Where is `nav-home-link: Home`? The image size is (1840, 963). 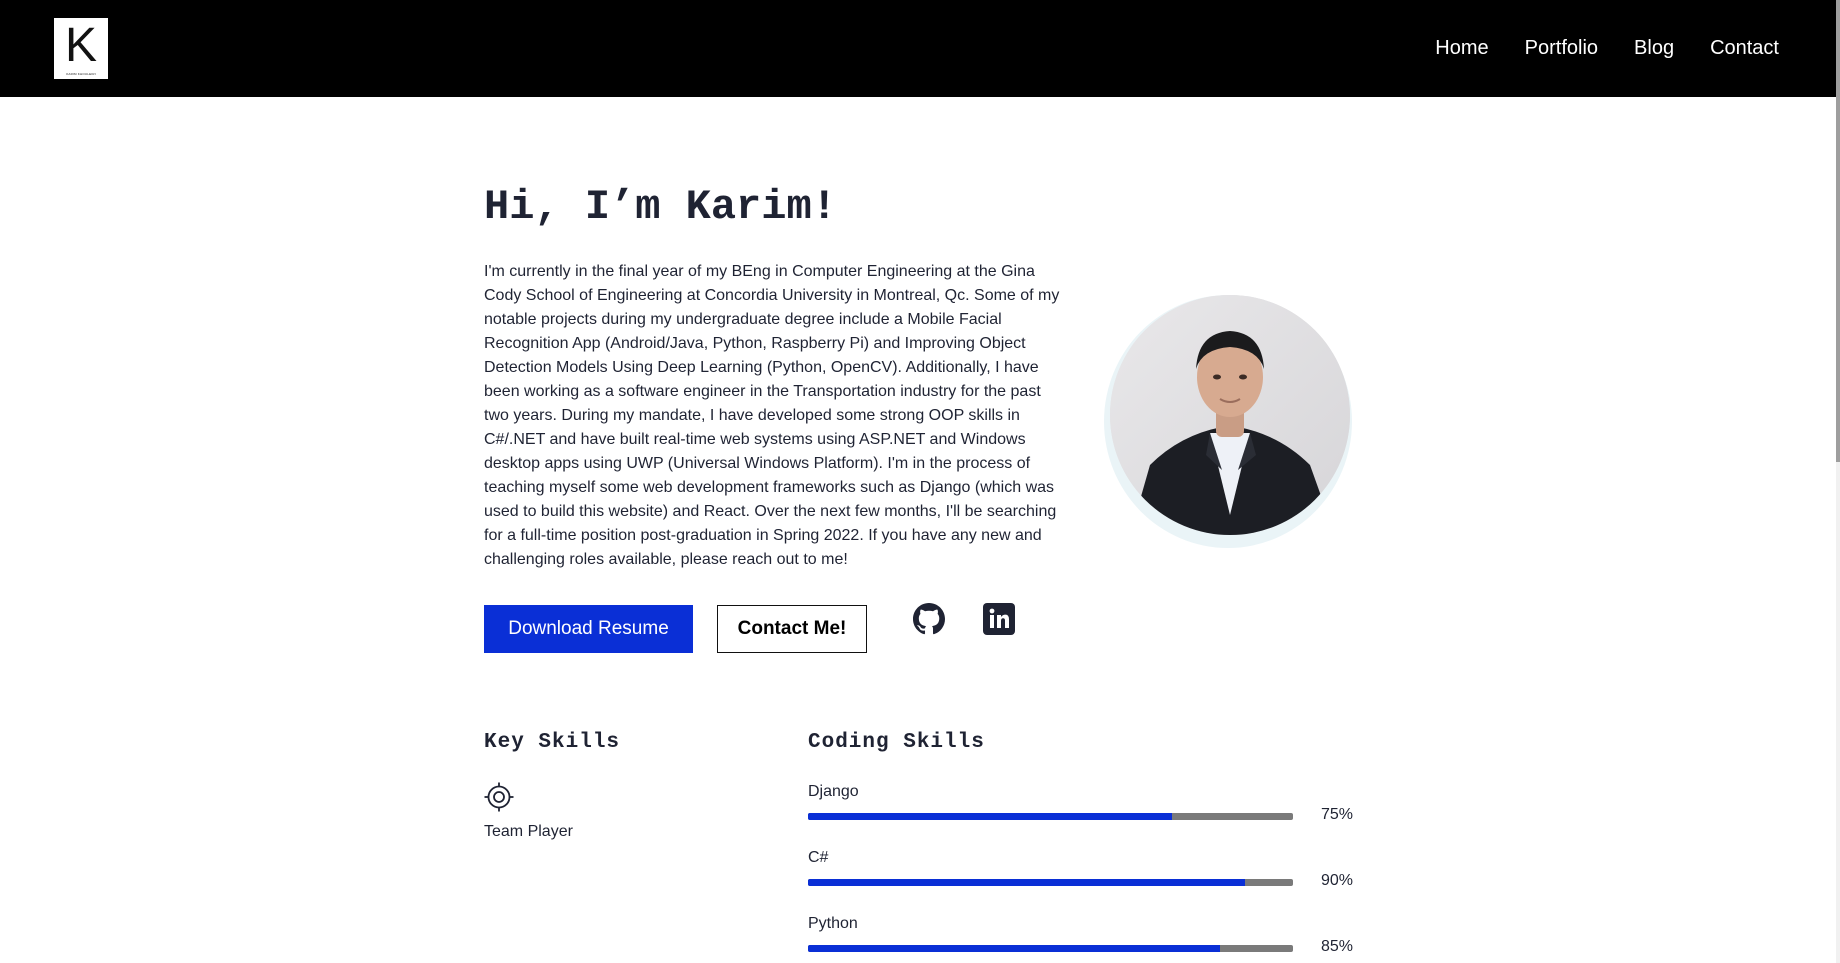
nav-home-link: Home is located at coordinates (1461, 48).